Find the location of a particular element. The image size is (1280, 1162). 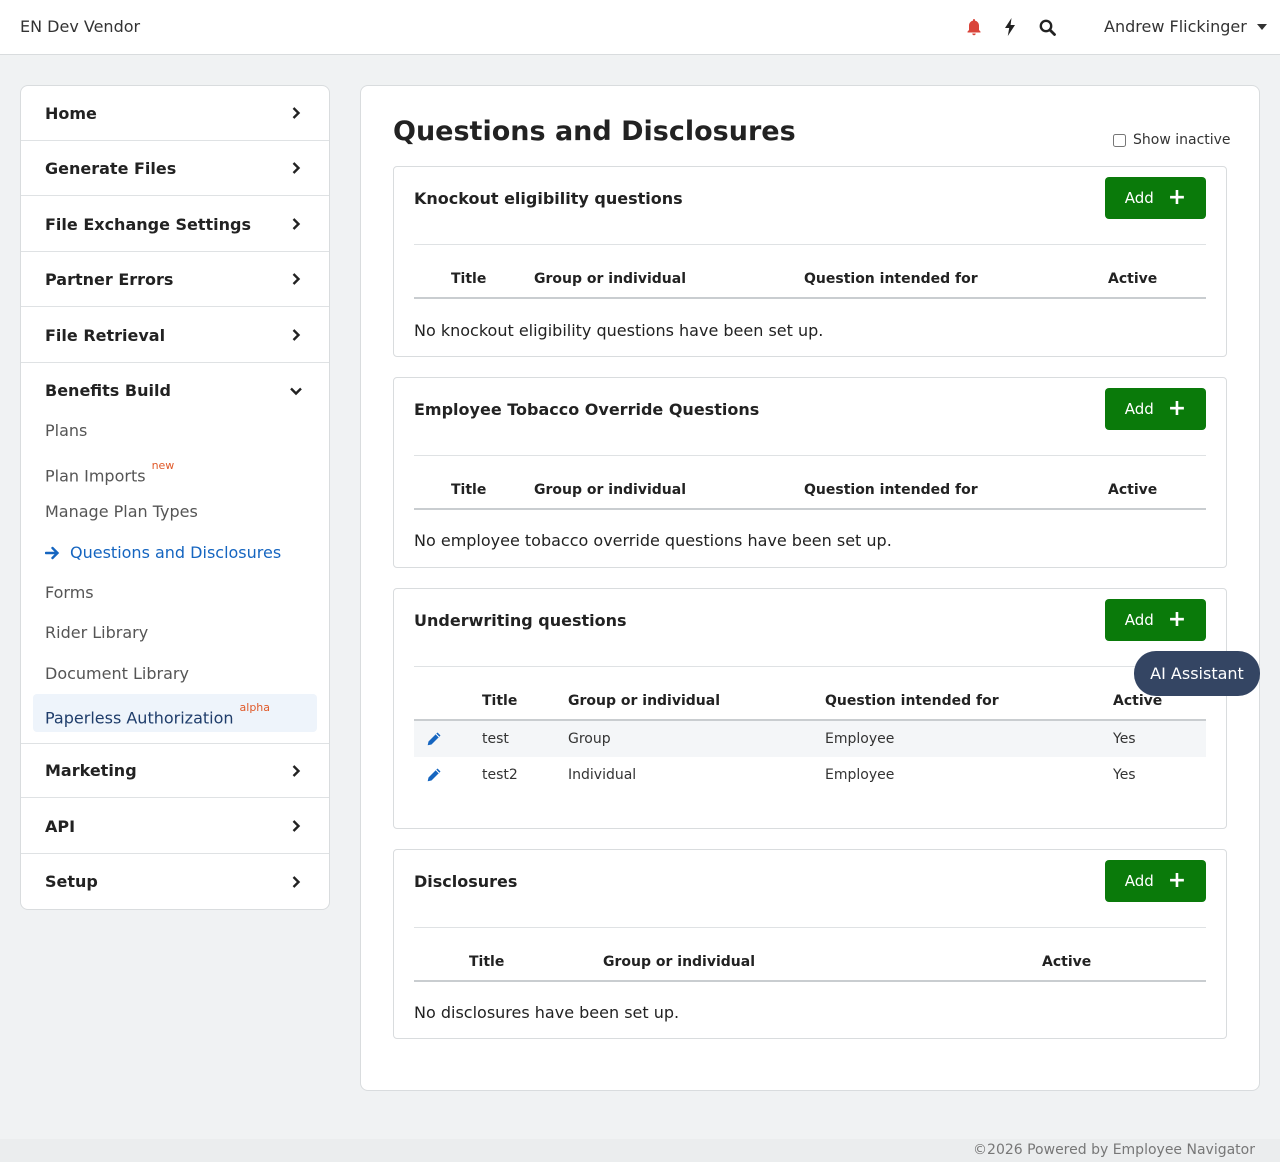

show-inactive-toggle: Show inactive is located at coordinates (1172, 140).